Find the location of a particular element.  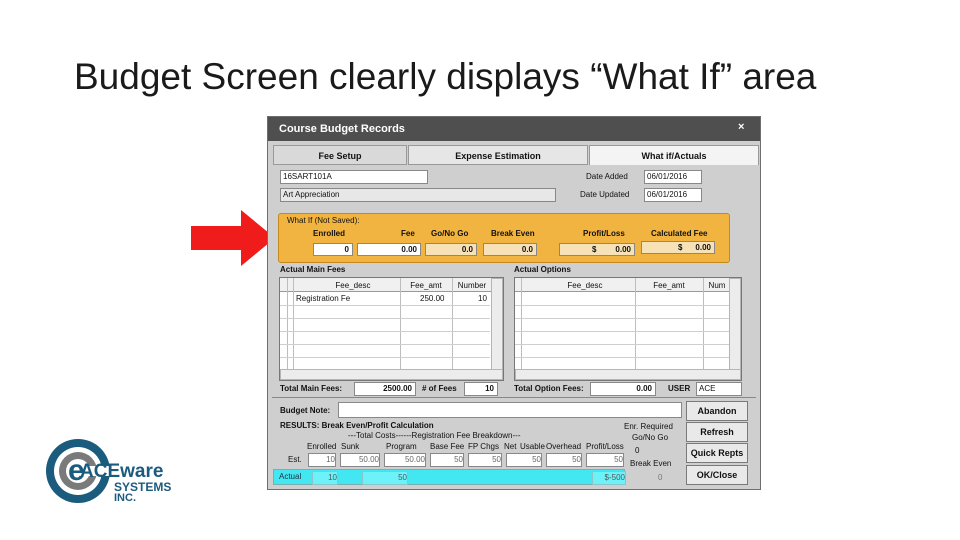

actual-profit-loss: $-500 is located at coordinates (609, 478).